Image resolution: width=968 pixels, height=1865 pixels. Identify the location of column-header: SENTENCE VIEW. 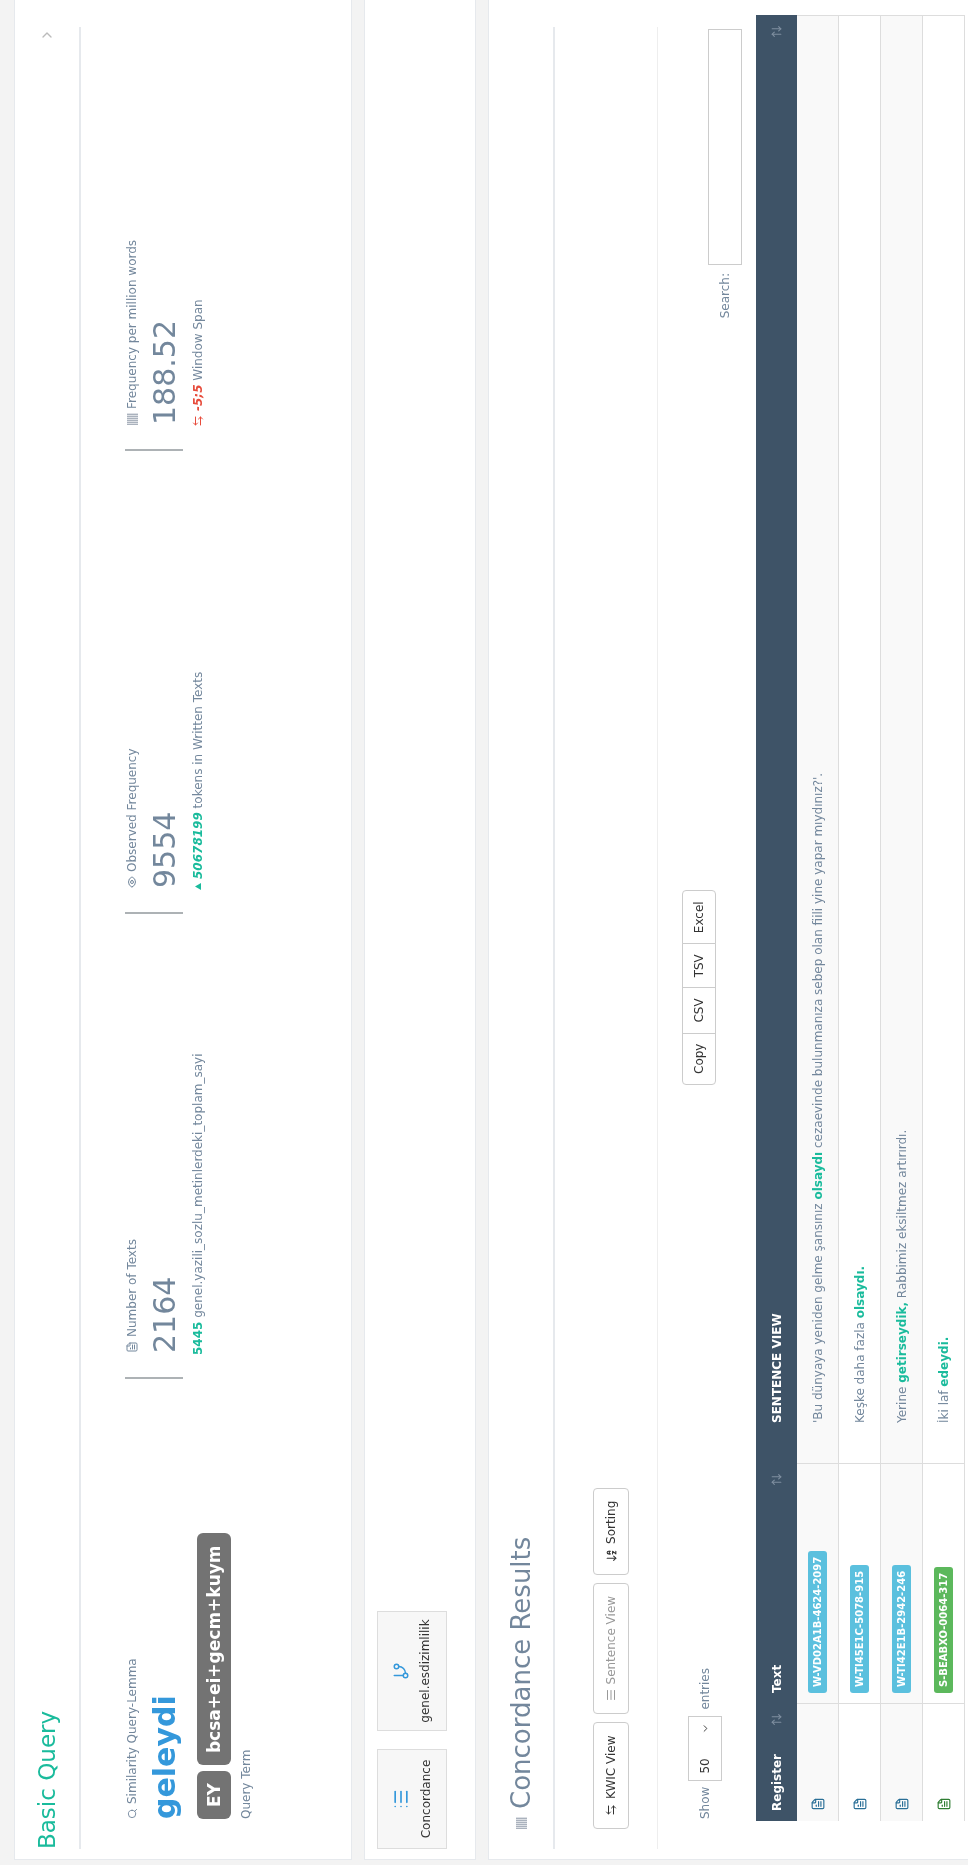
(776, 739).